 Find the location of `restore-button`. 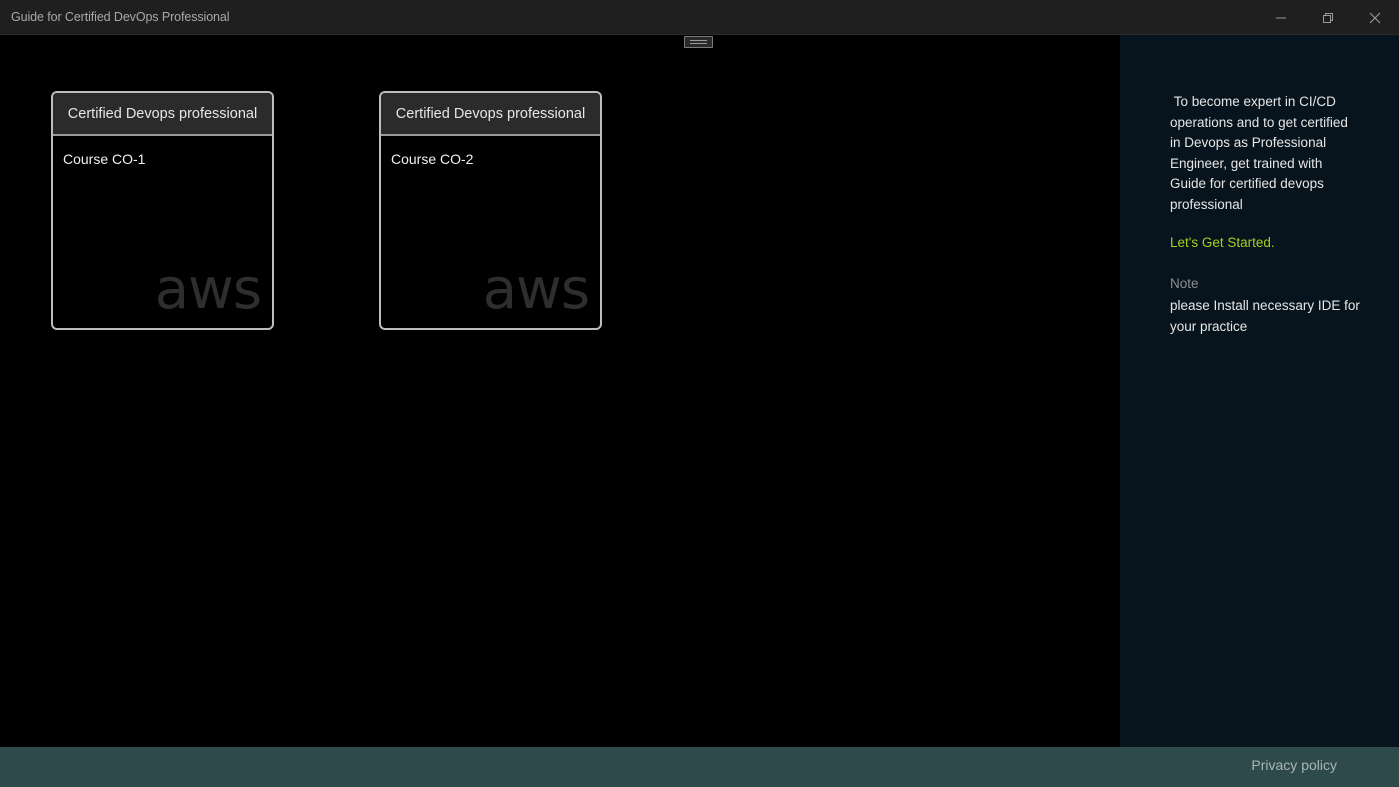

restore-button is located at coordinates (1328, 17).